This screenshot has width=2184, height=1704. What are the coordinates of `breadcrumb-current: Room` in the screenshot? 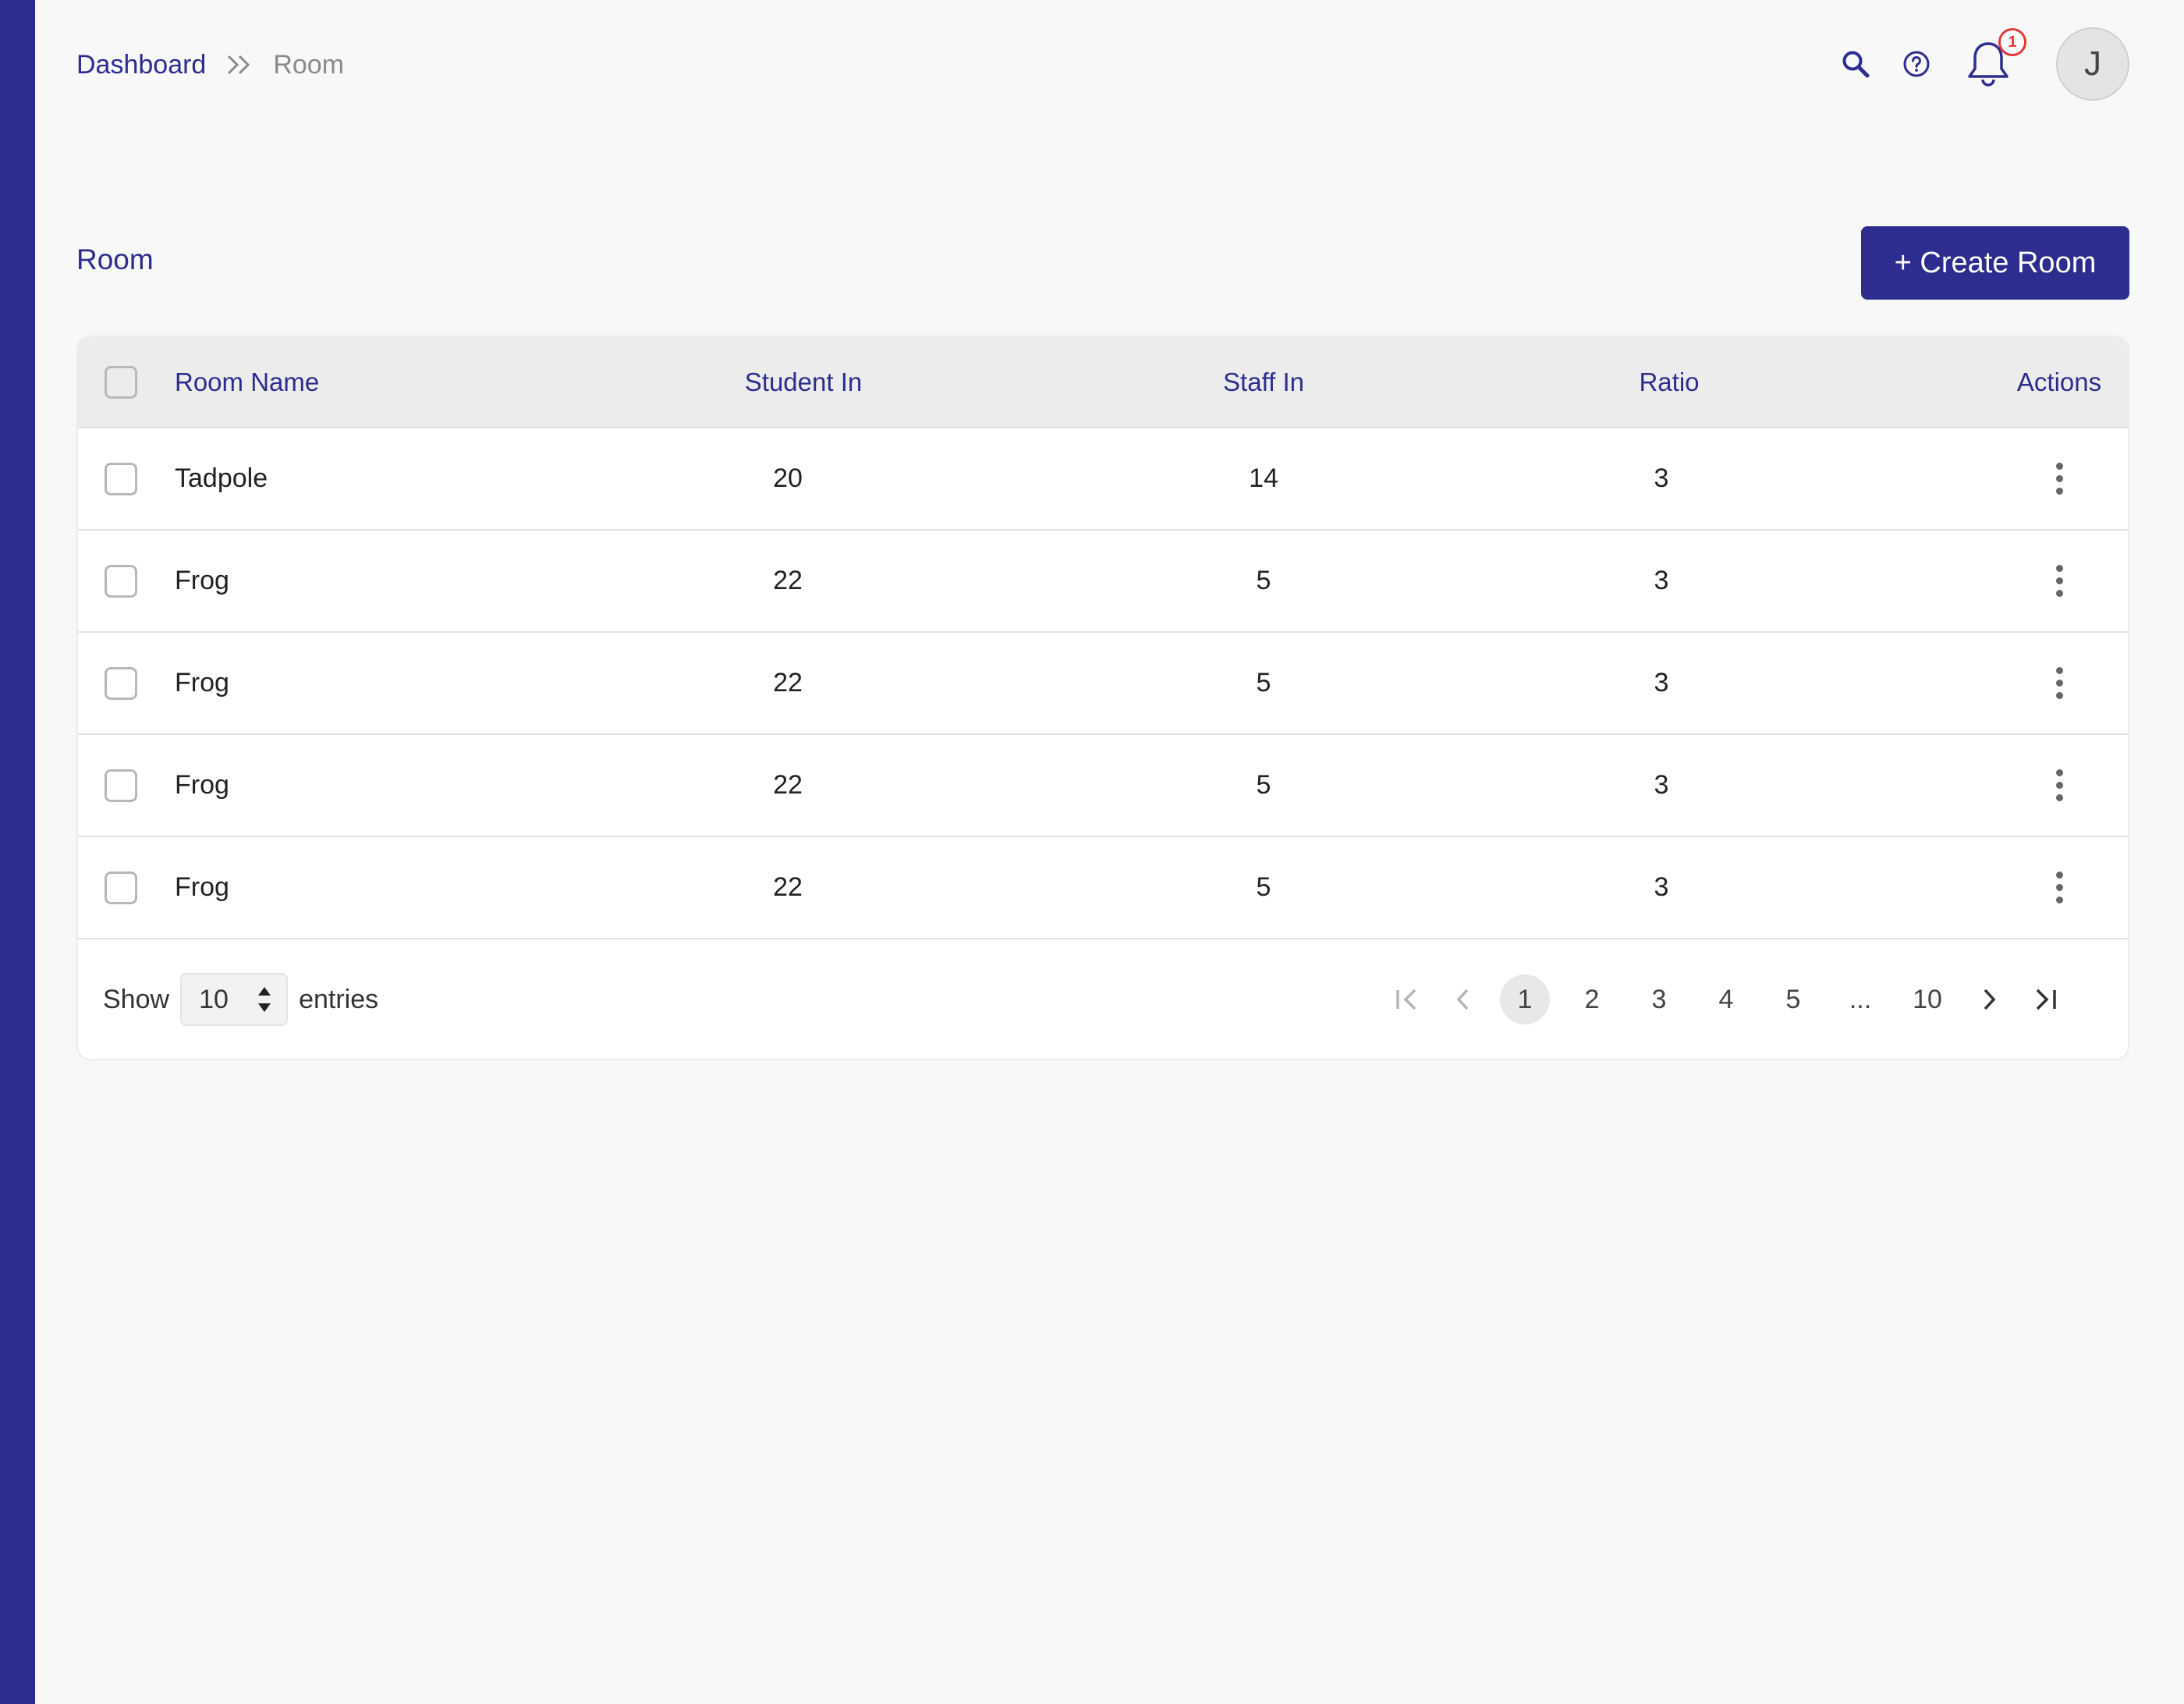 It's located at (309, 64).